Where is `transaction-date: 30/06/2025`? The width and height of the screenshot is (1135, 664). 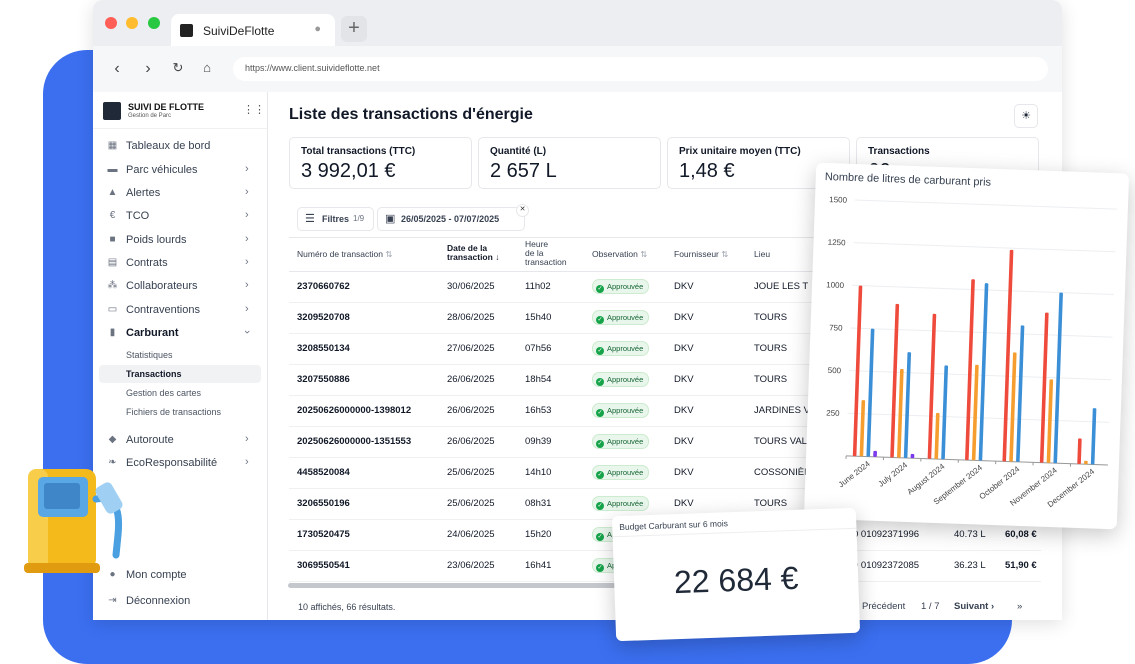 transaction-date: 30/06/2025 is located at coordinates (471, 286).